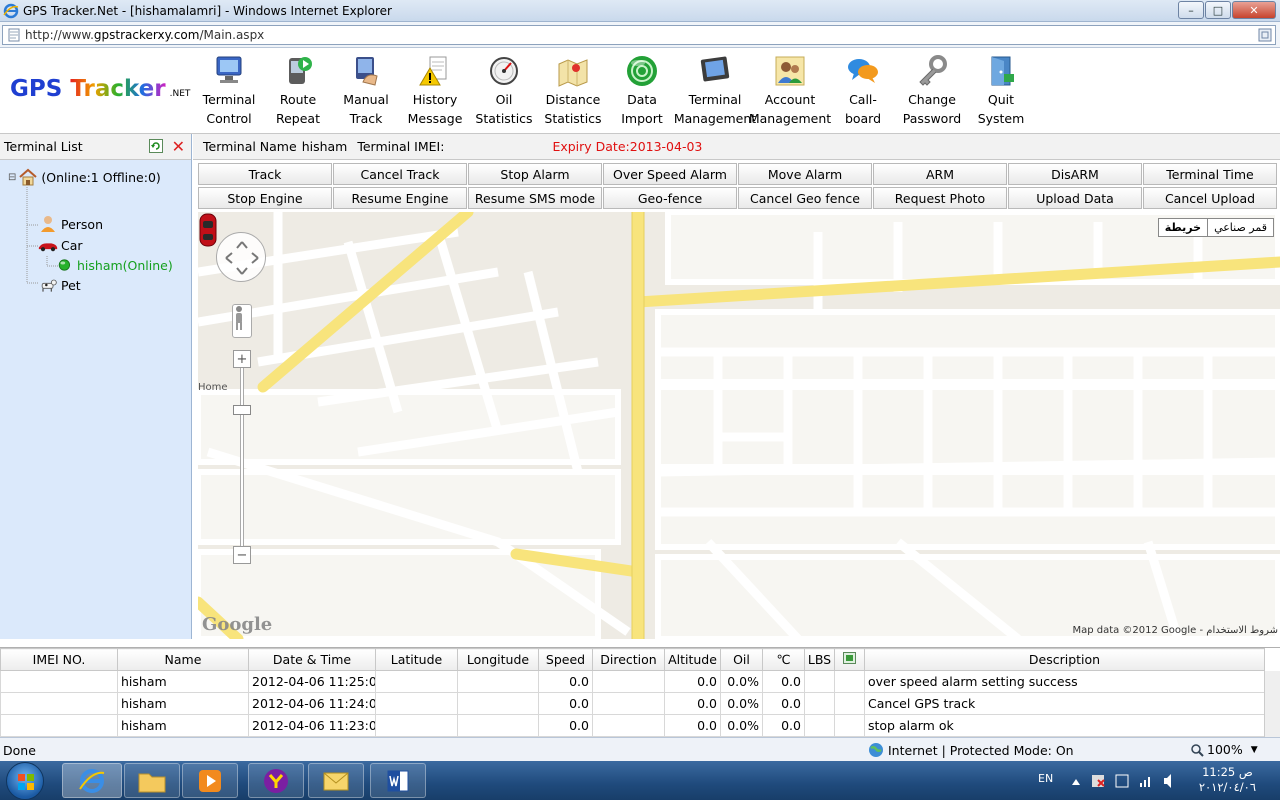 The height and width of the screenshot is (804, 1280). What do you see at coordinates (876, 750) in the screenshot?
I see `globe-icon` at bounding box center [876, 750].